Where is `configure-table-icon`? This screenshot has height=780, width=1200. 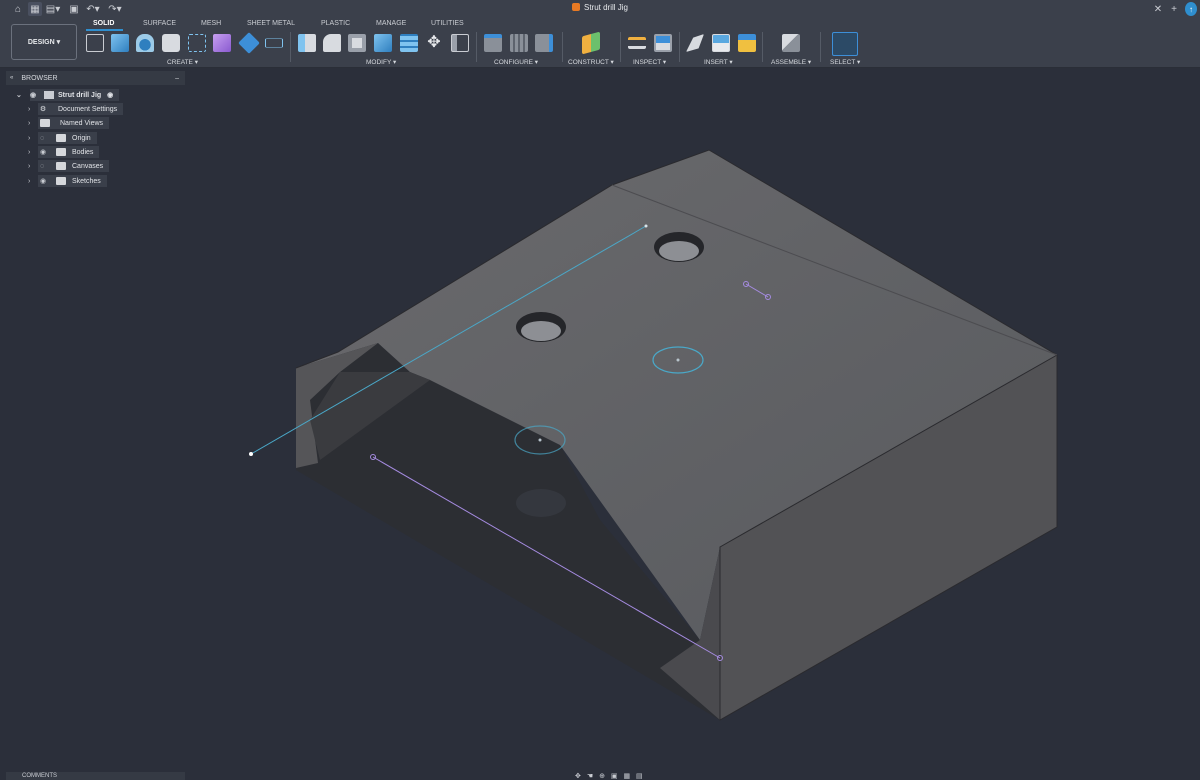
configure-table-icon is located at coordinates (493, 43).